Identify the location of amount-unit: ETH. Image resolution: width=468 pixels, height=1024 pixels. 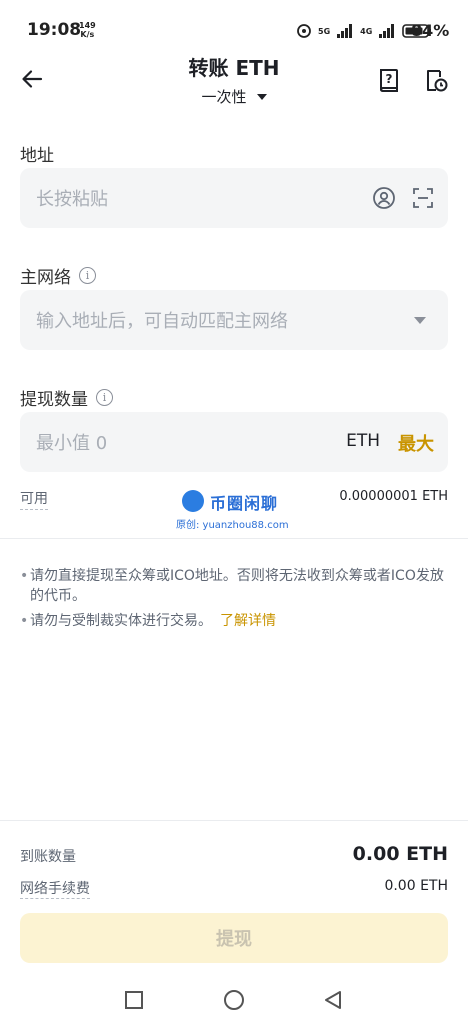
(363, 441).